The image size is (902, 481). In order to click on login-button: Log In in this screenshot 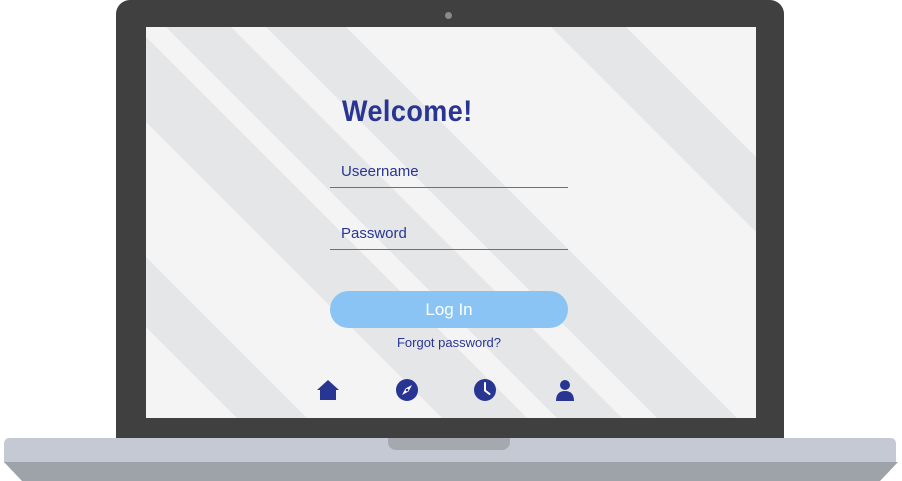, I will do `click(449, 309)`.